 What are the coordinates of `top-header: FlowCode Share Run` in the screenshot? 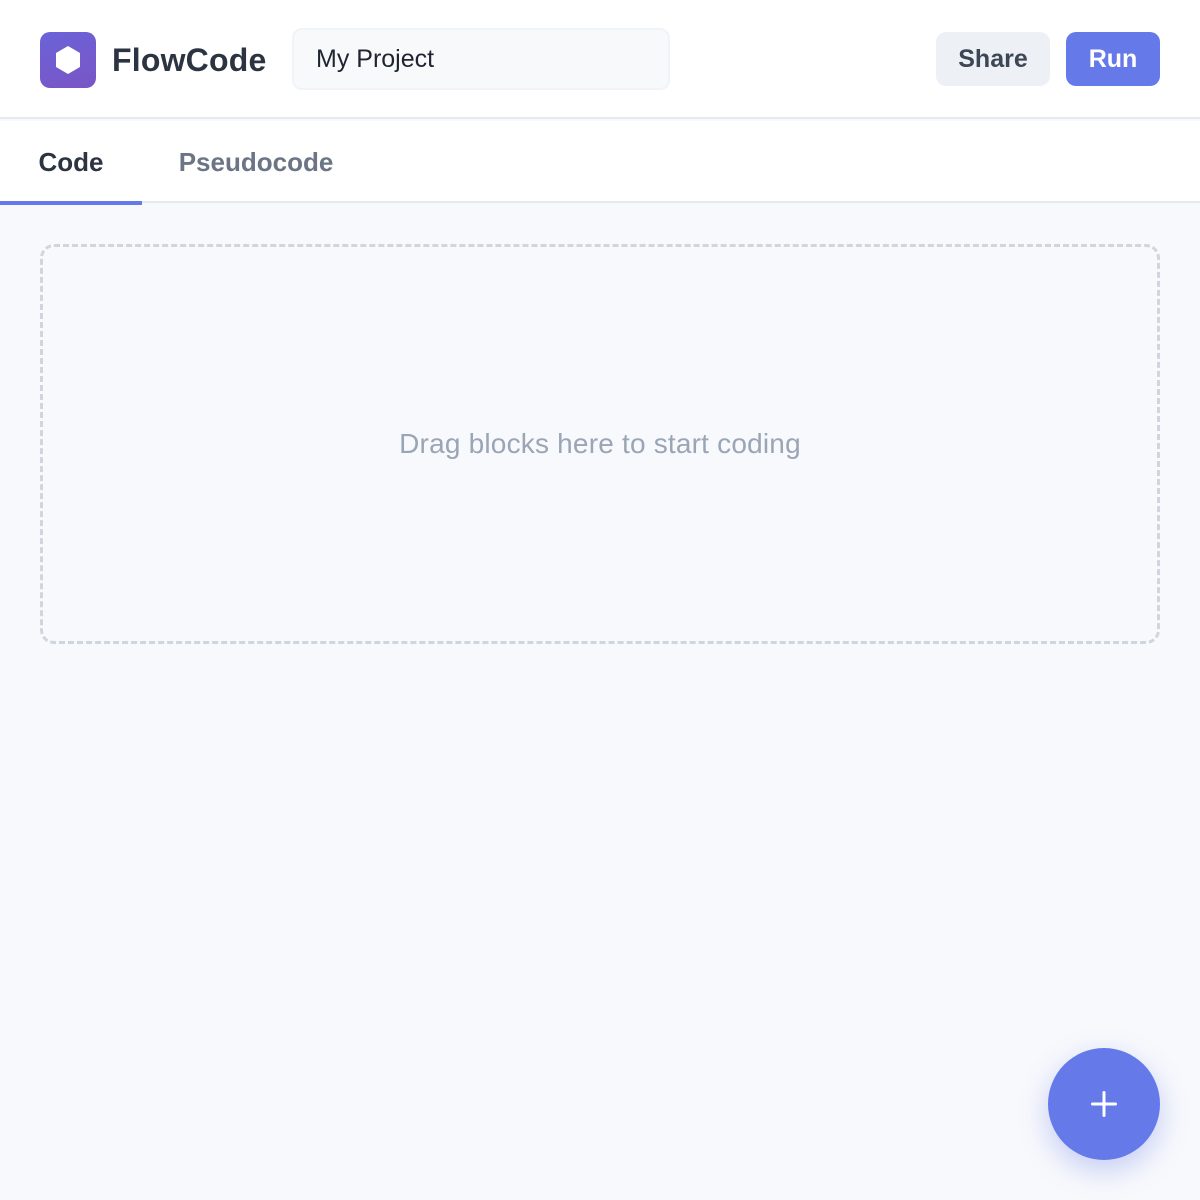 It's located at (600, 59).